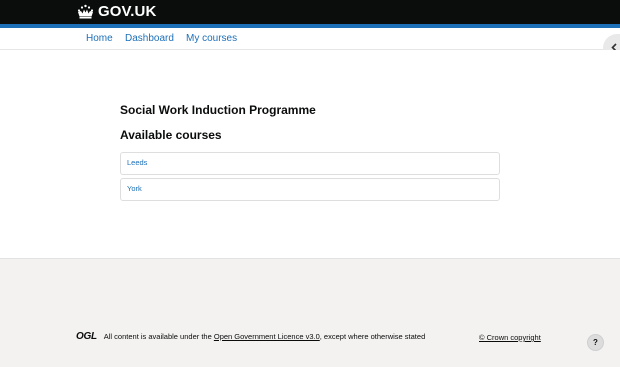  What do you see at coordinates (99, 38) in the screenshot?
I see `nav-home-link: Home` at bounding box center [99, 38].